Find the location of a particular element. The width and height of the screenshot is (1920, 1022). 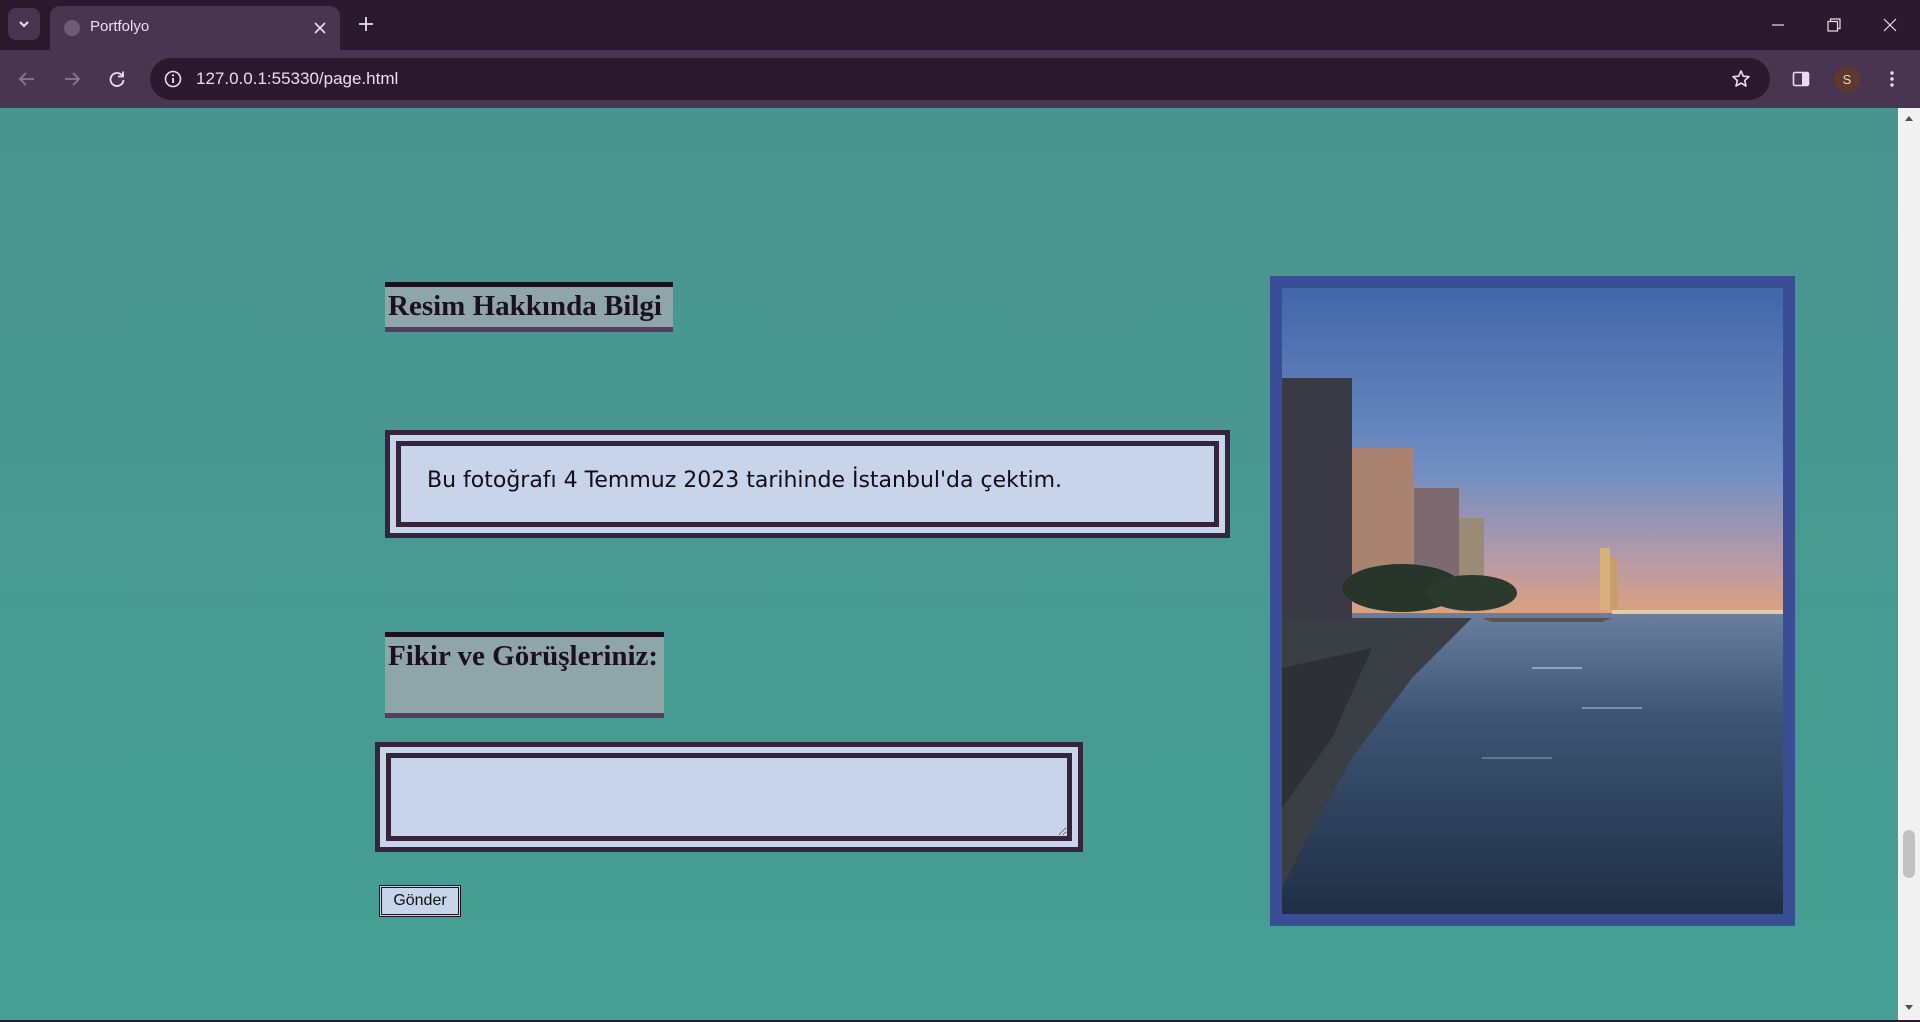

new-tab-button is located at coordinates (366, 24).